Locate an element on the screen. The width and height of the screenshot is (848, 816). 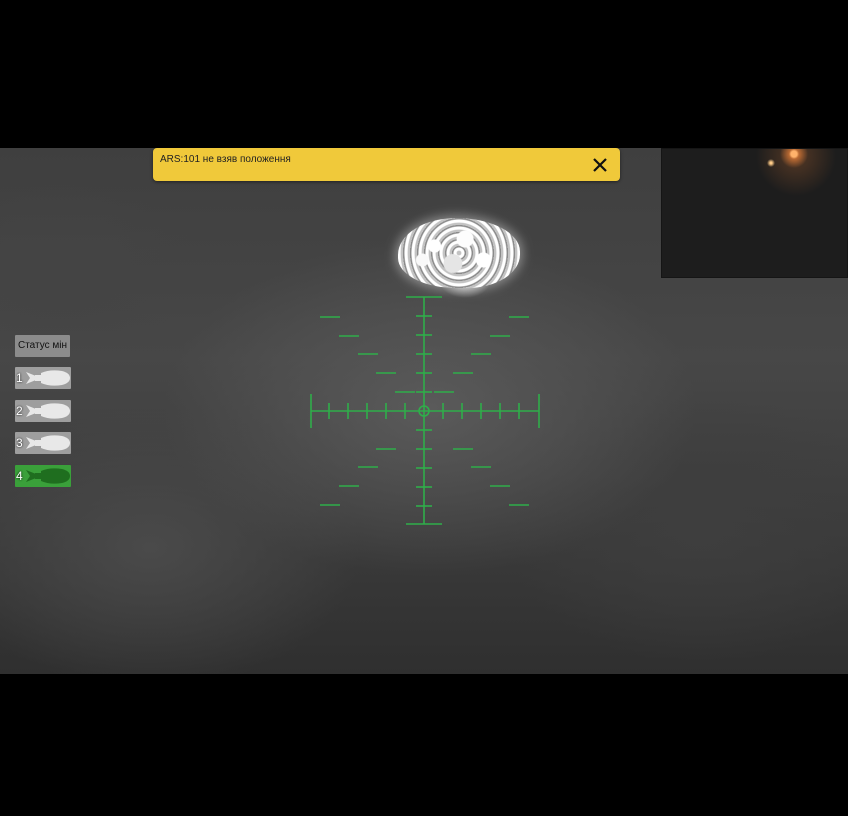
close-icon is located at coordinates (600, 165).